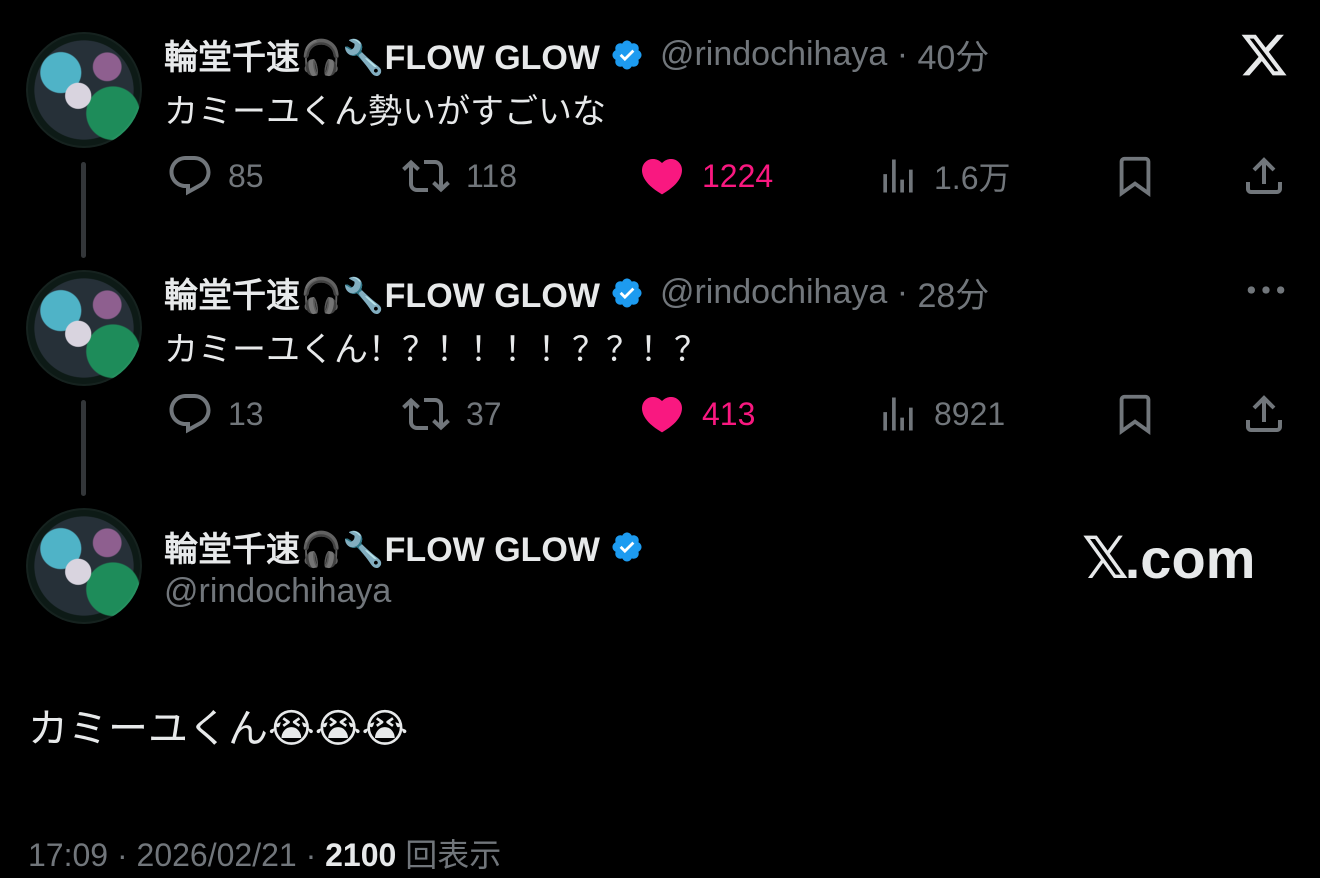  Describe the element at coordinates (458, 176) in the screenshot. I see `retweet-button: 118` at that location.